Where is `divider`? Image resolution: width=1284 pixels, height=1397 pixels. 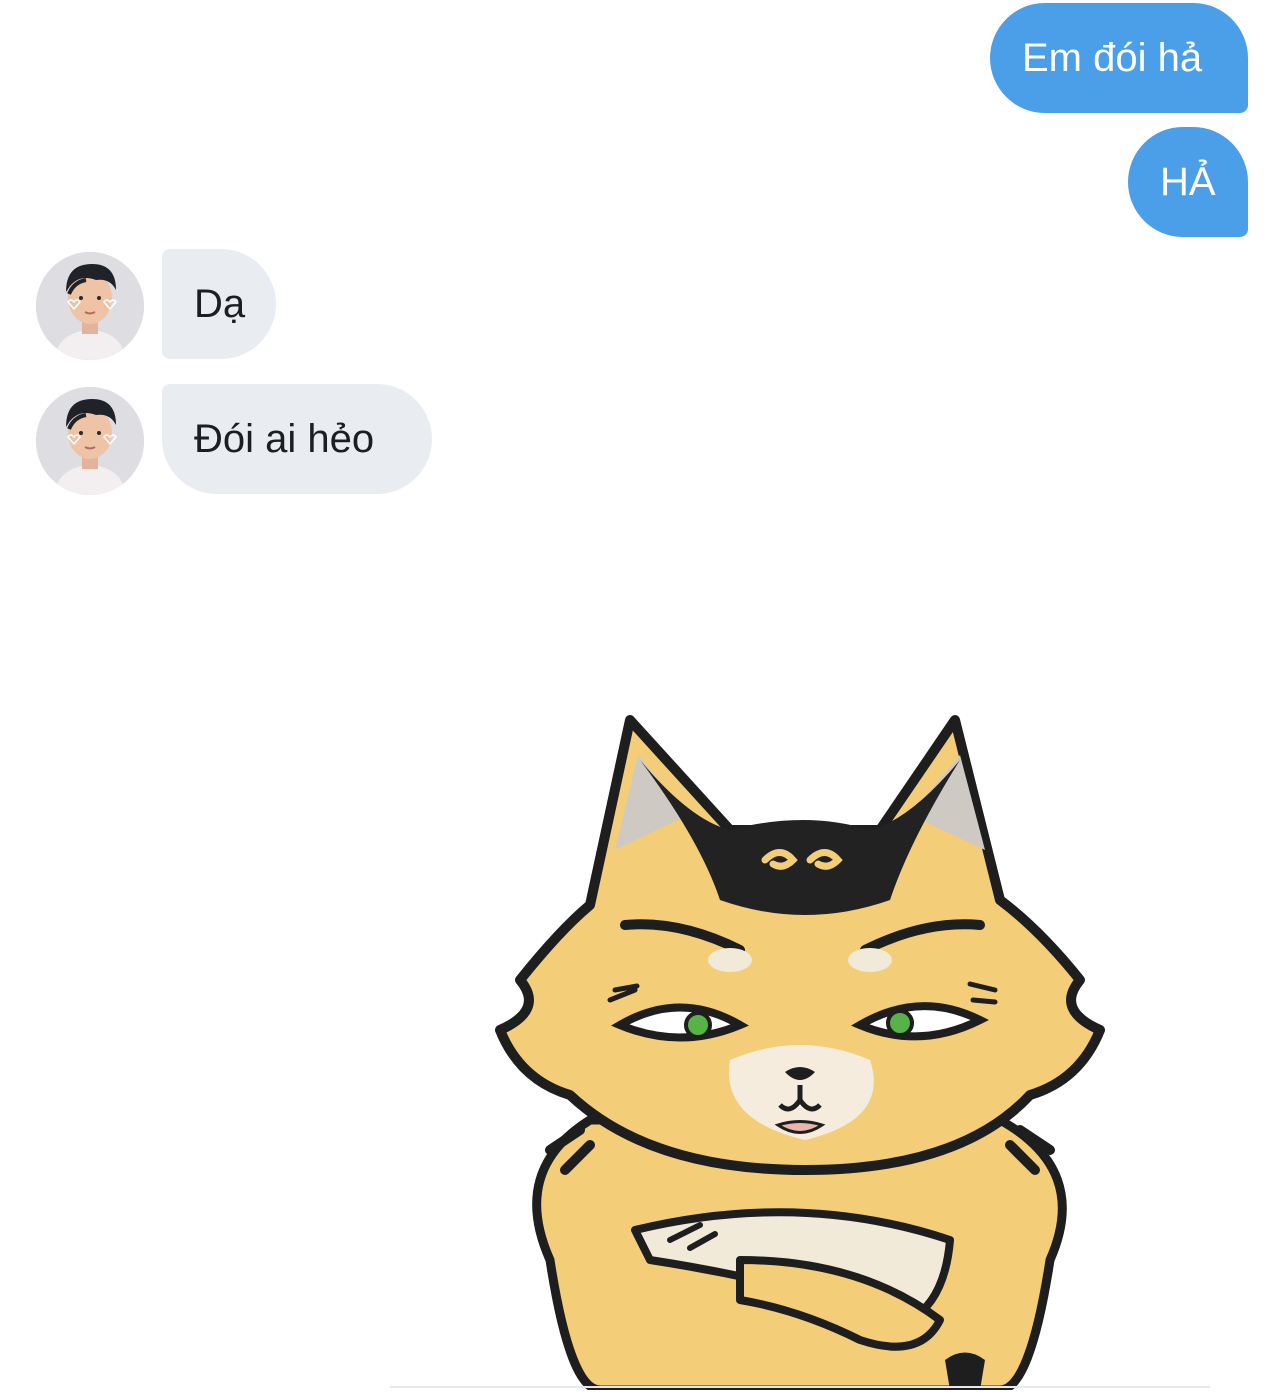 divider is located at coordinates (800, 1387).